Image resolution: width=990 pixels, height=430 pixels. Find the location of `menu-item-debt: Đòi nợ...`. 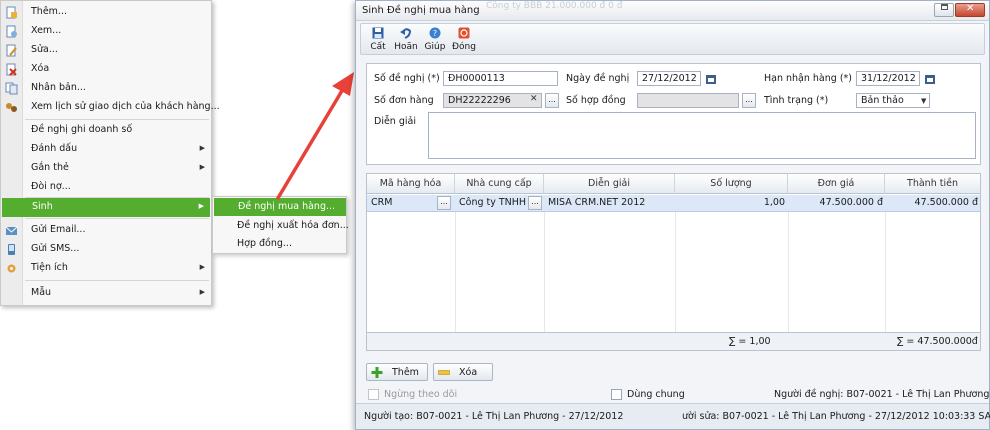

menu-item-debt: Đòi nợ... is located at coordinates (106, 187).